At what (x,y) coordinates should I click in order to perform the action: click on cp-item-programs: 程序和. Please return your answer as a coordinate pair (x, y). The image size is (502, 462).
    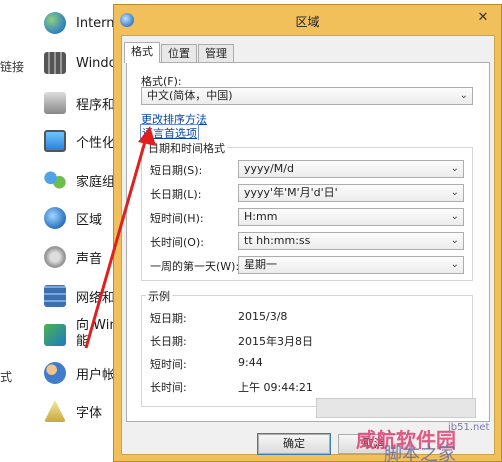
    Looking at the image, I should click on (79, 103).